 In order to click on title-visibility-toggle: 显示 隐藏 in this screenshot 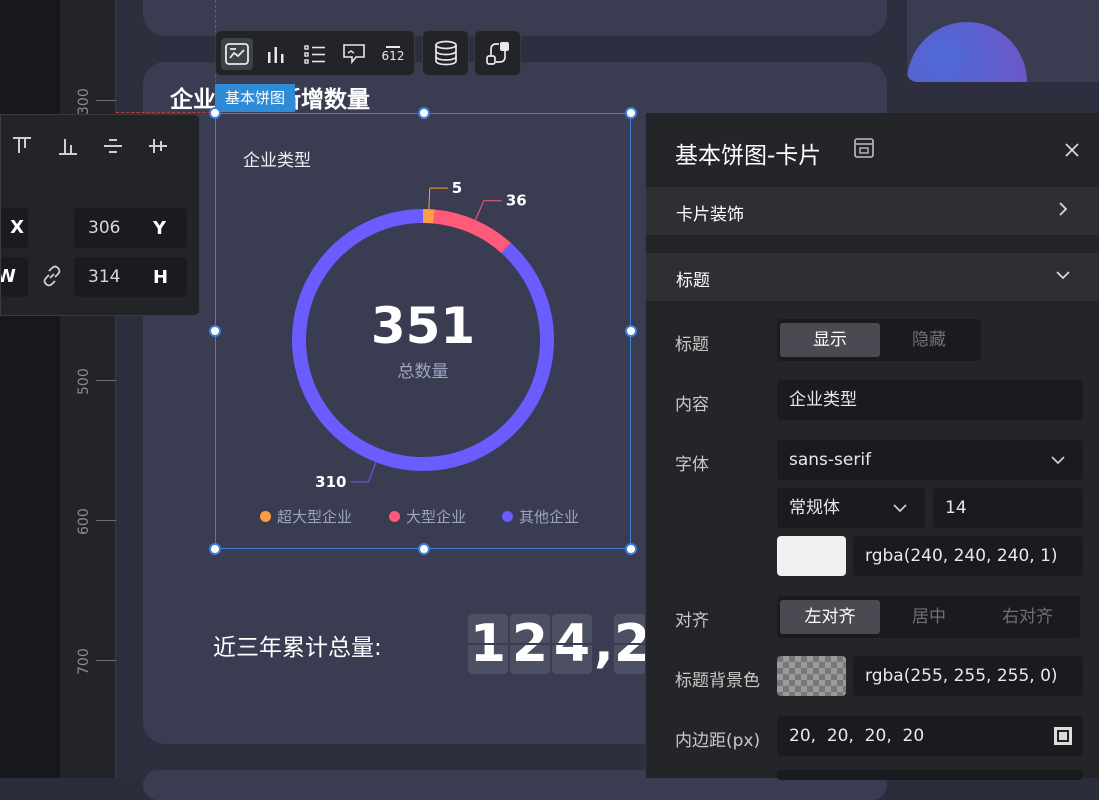, I will do `click(879, 340)`.